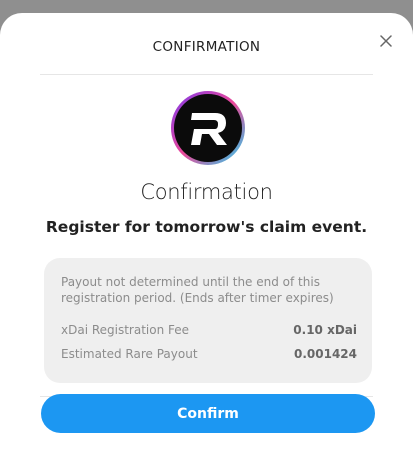 The image size is (413, 467). What do you see at coordinates (208, 128) in the screenshot?
I see `rare-logo-icon` at bounding box center [208, 128].